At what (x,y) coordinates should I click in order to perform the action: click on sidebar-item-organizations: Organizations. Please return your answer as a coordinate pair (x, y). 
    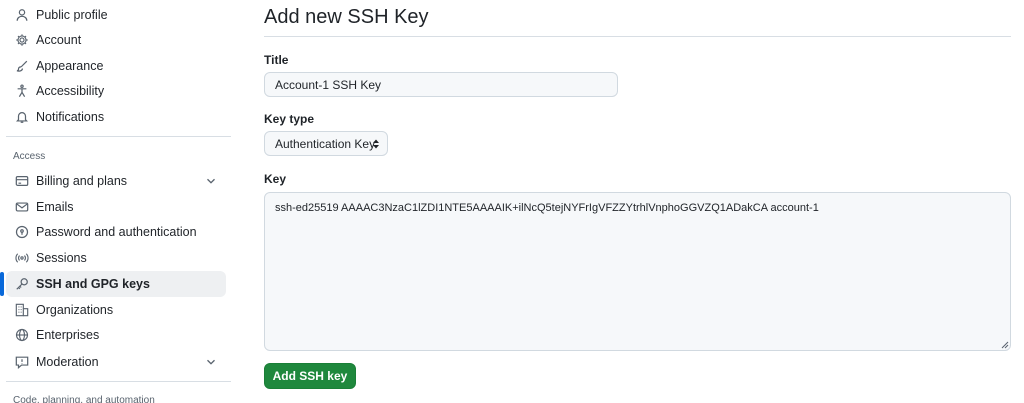
    Looking at the image, I should click on (116, 310).